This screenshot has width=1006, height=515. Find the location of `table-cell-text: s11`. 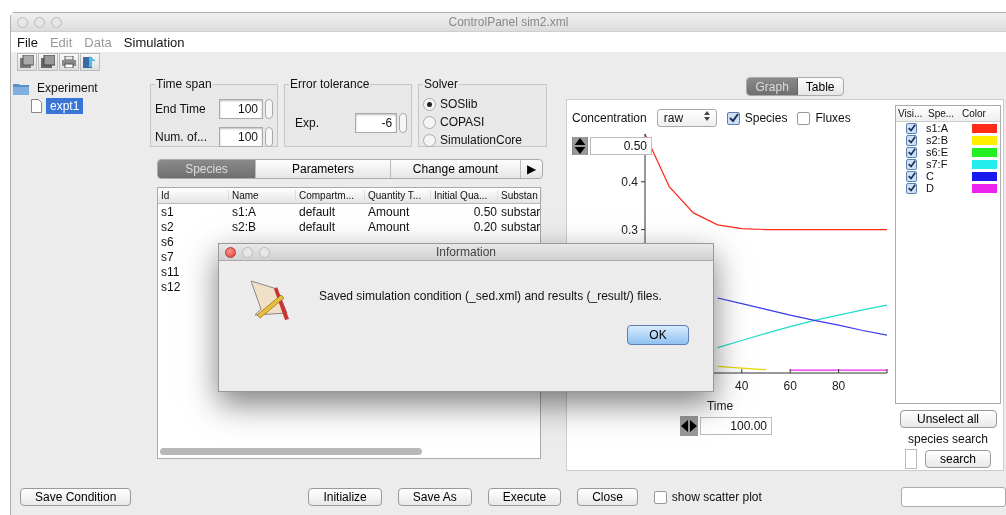

table-cell-text: s11 is located at coordinates (170, 271).